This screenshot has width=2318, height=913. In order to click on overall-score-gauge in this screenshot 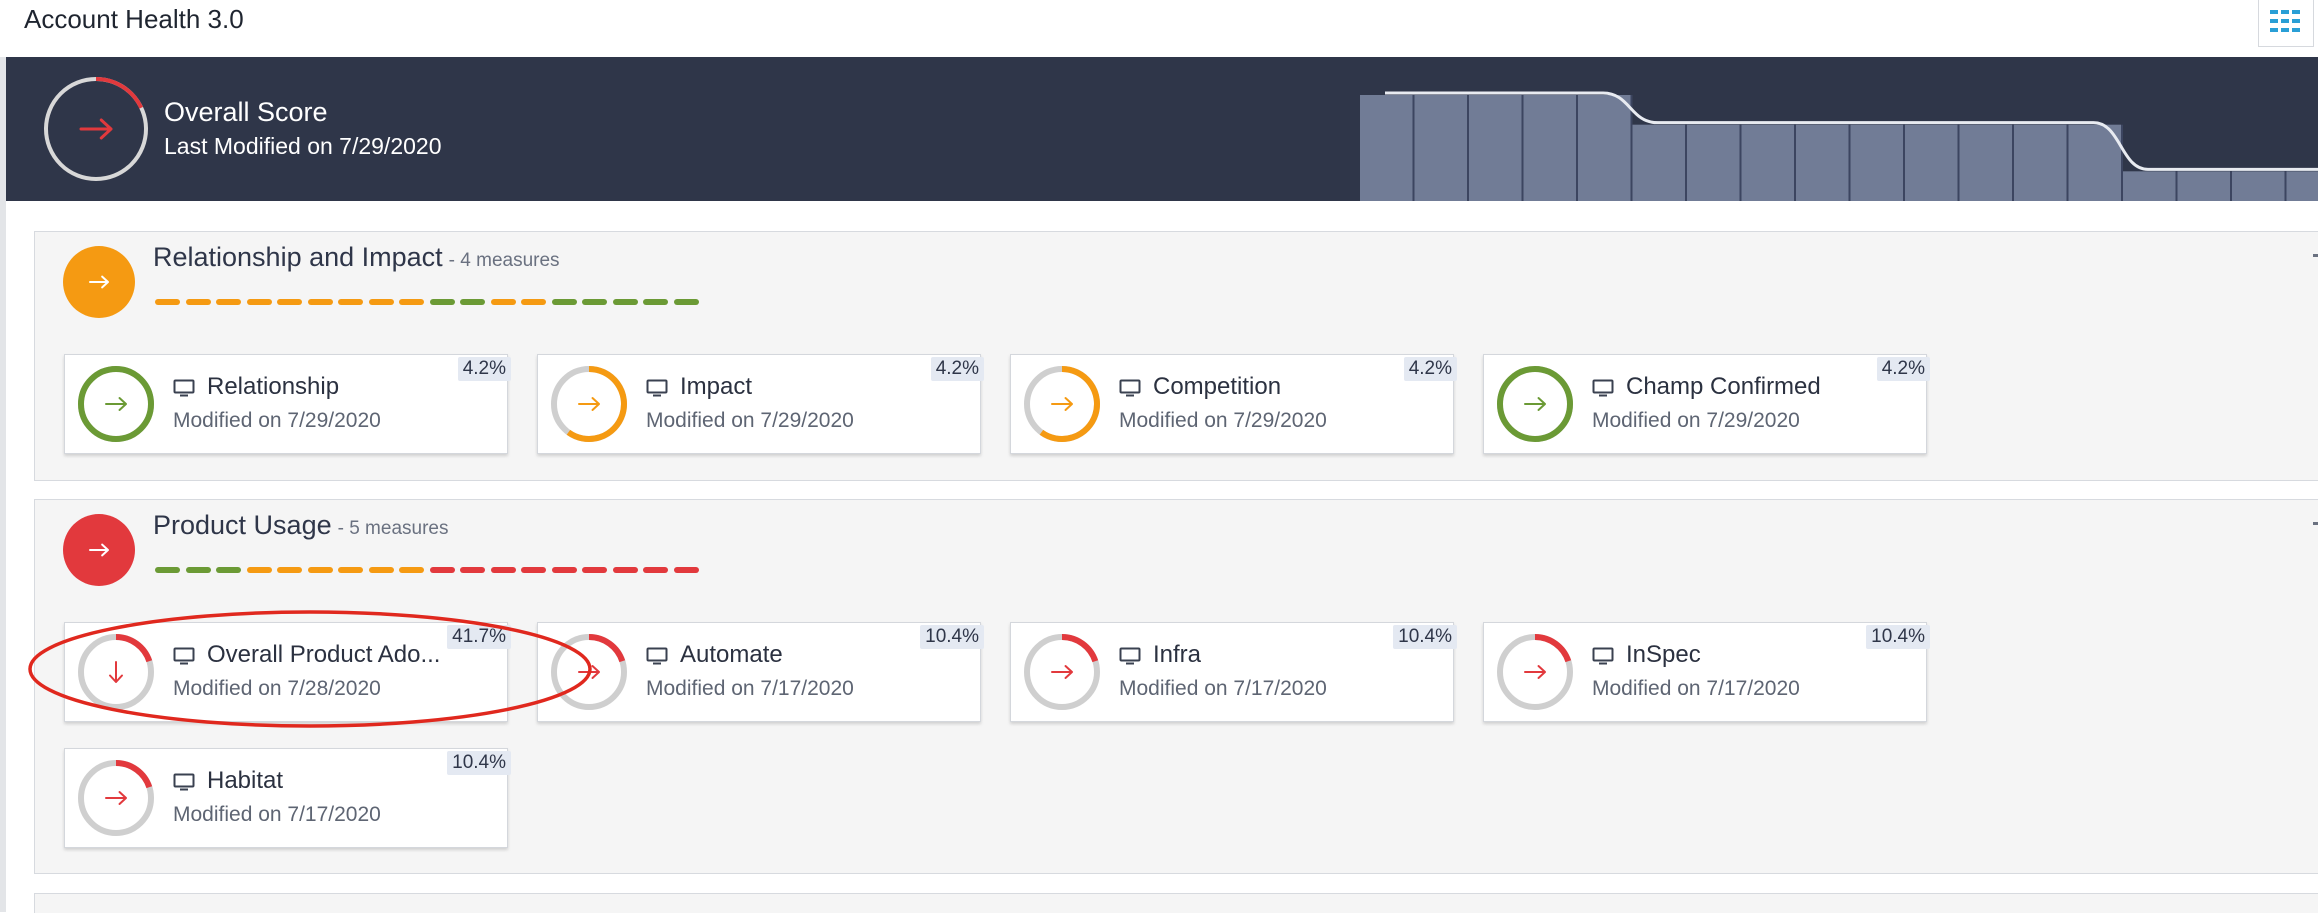, I will do `click(96, 129)`.